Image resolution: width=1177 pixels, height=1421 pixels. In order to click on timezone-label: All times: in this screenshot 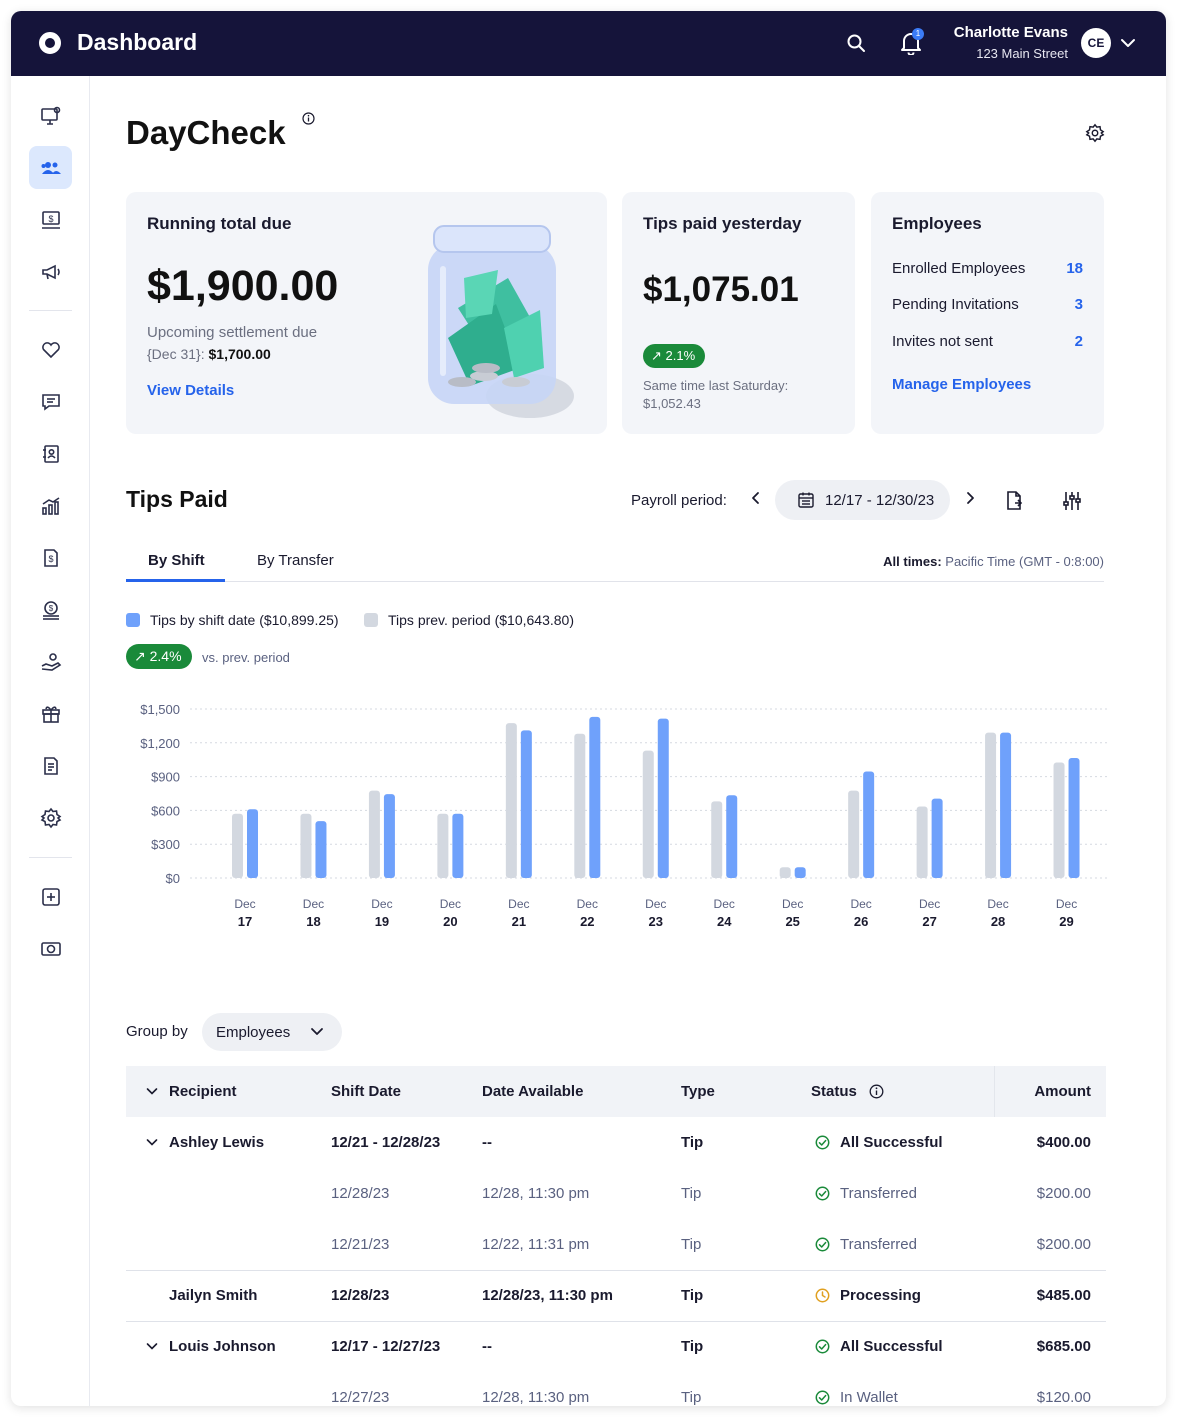, I will do `click(912, 561)`.